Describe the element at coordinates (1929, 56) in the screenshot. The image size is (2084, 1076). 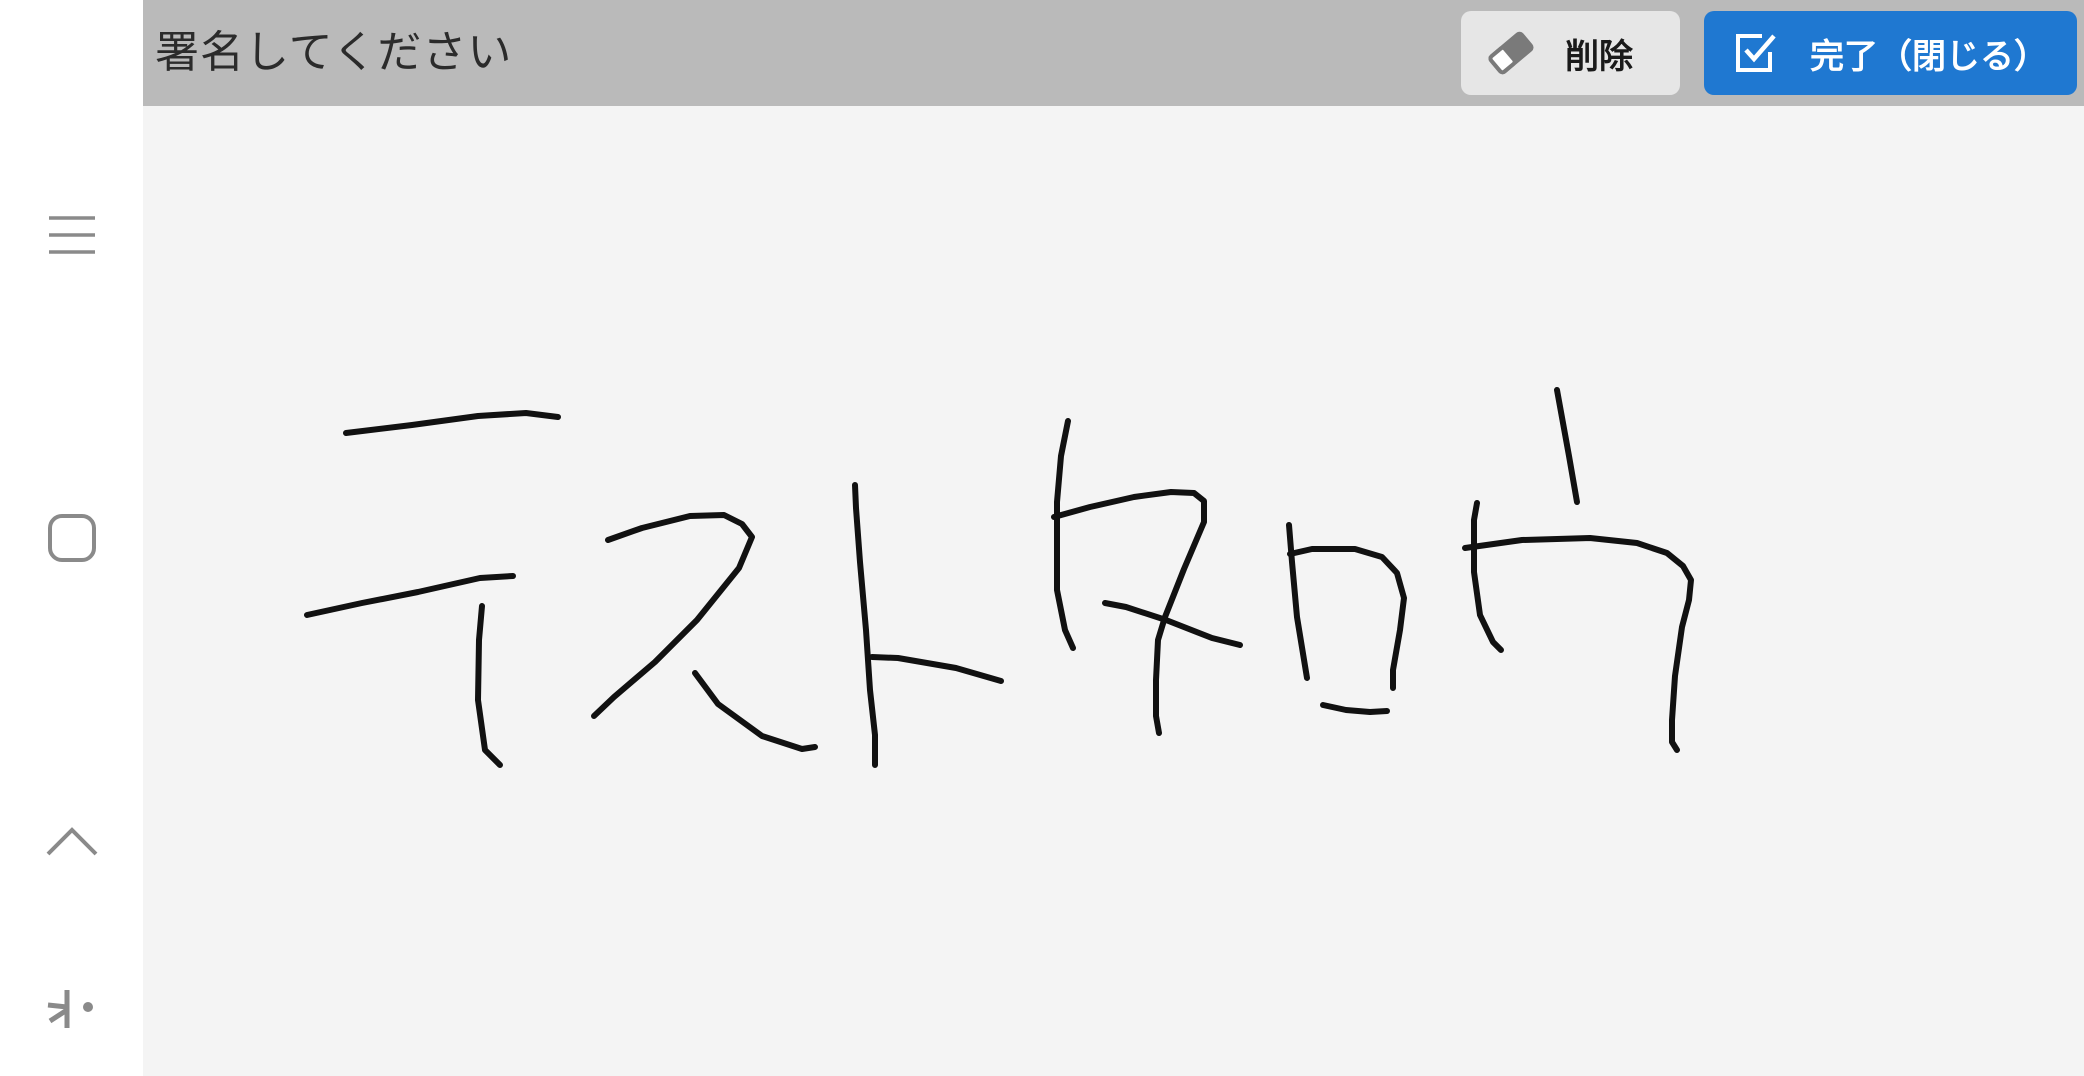
I see `done-button-label: 完了（閉じる）` at that location.